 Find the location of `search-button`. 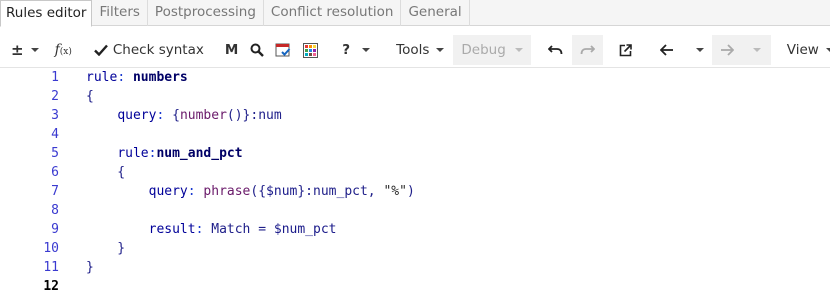

search-button is located at coordinates (257, 50).